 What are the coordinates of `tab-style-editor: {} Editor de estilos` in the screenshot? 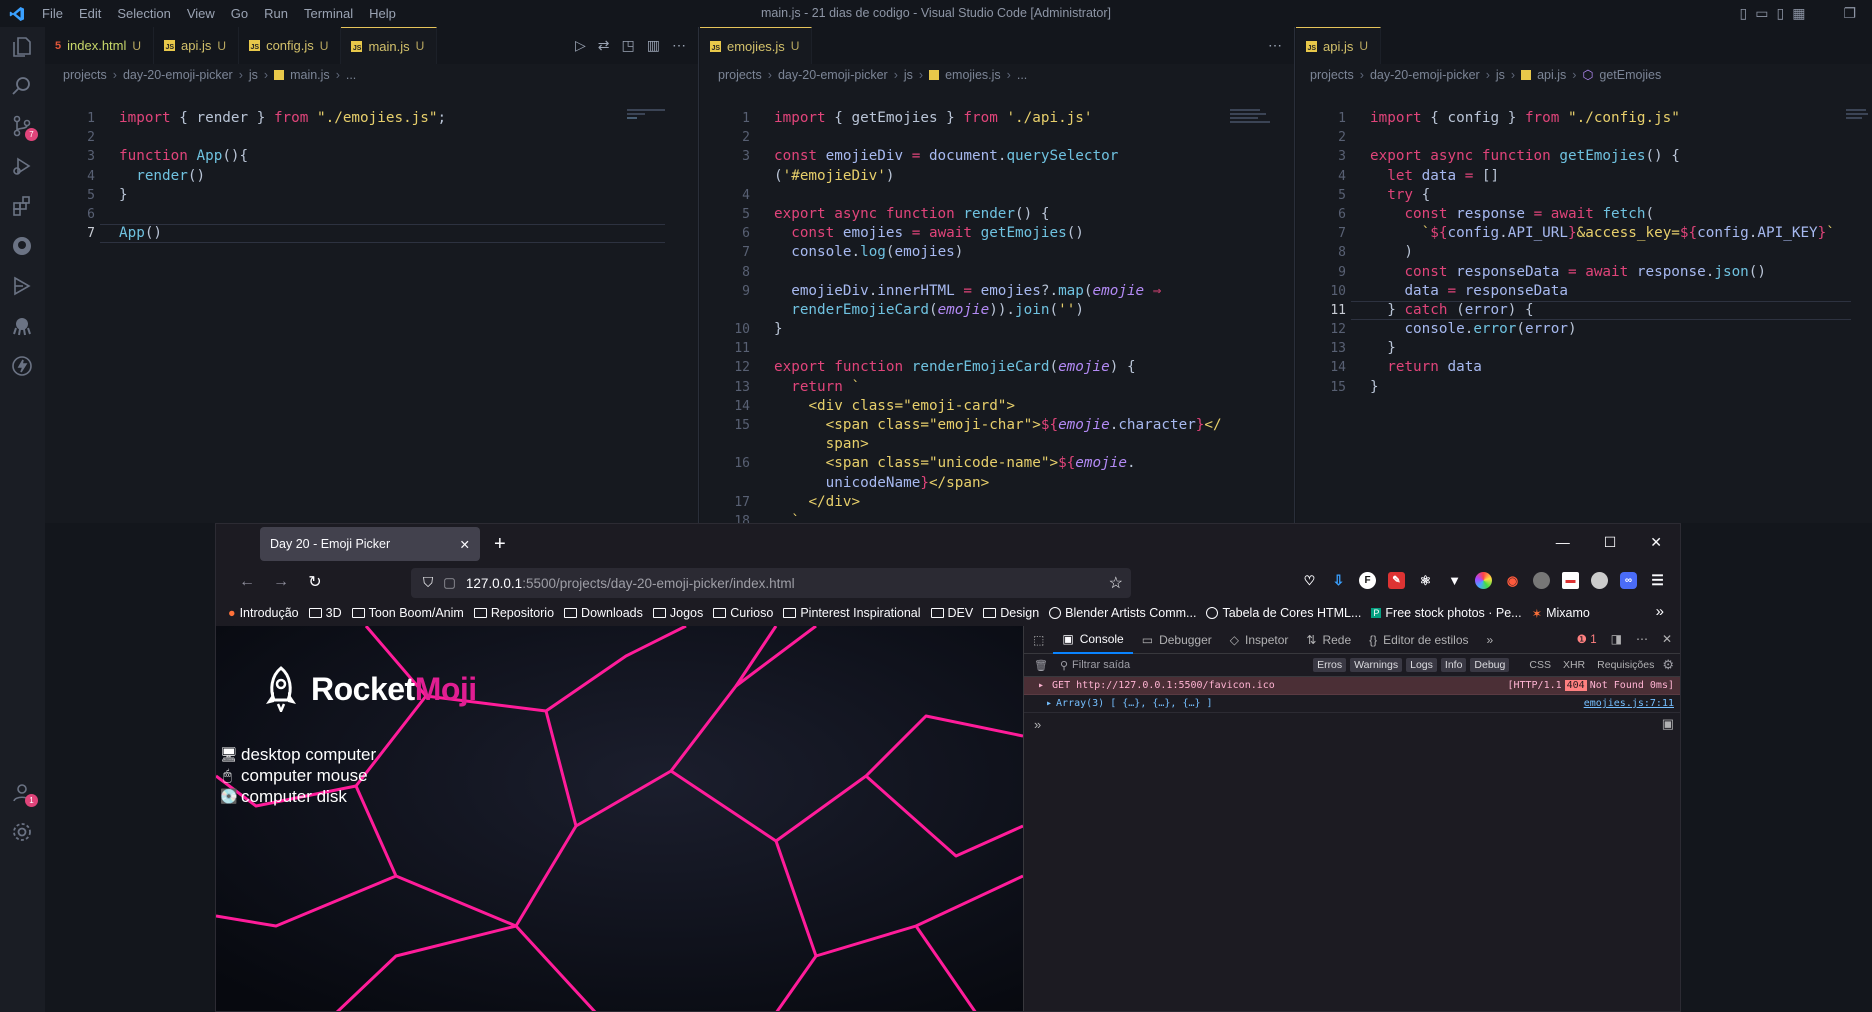 It's located at (1418, 640).